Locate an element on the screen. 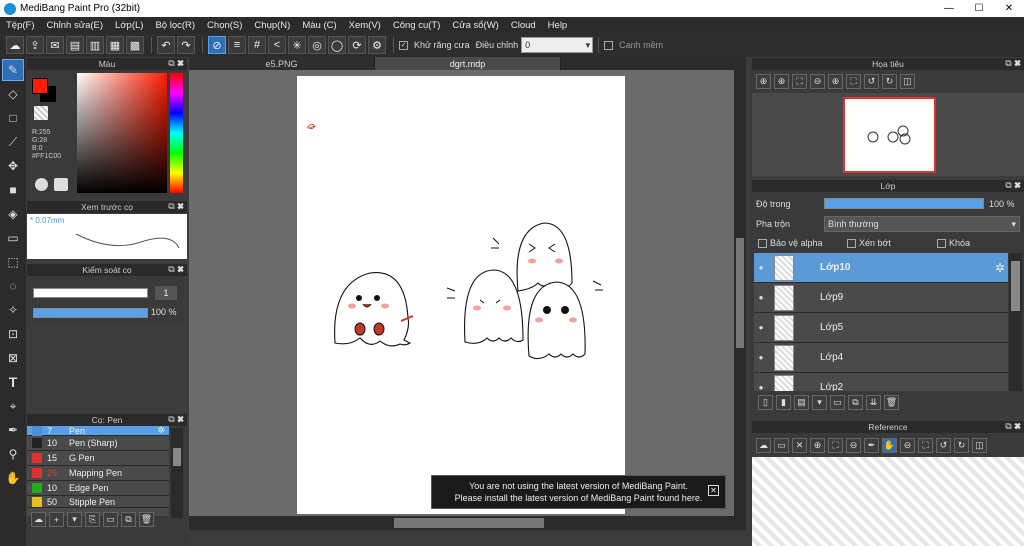  share-icon: ⇪ is located at coordinates (35, 45).